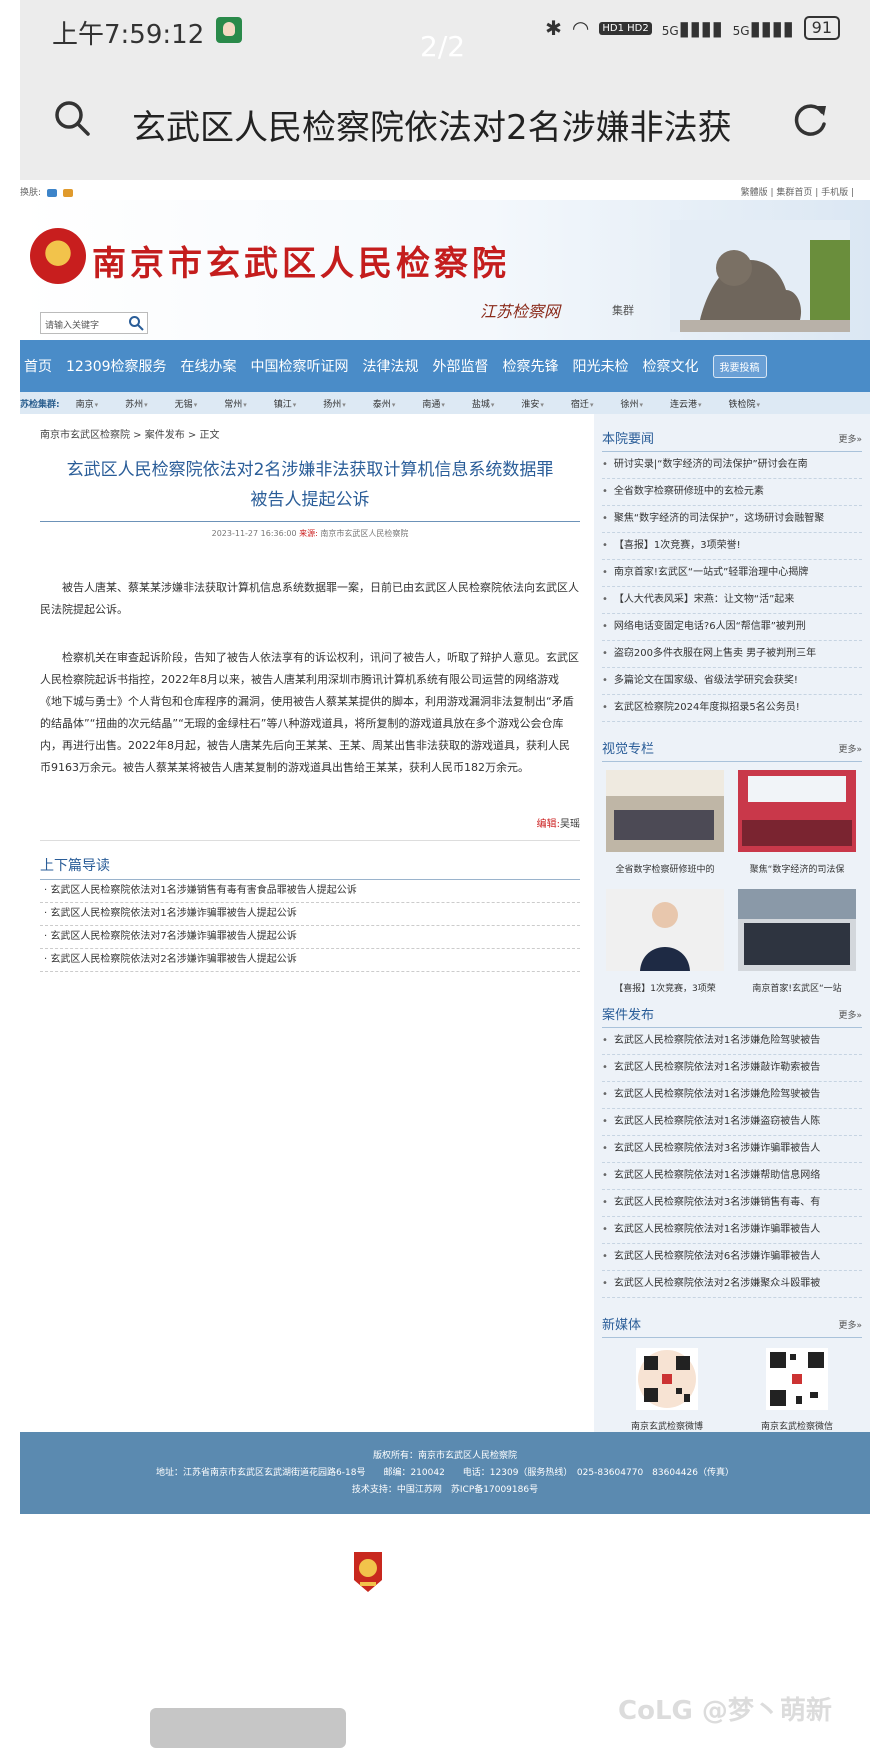 The width and height of the screenshot is (890, 1748). Describe the element at coordinates (248, 1728) in the screenshot. I see `bottom-floating-button` at that location.